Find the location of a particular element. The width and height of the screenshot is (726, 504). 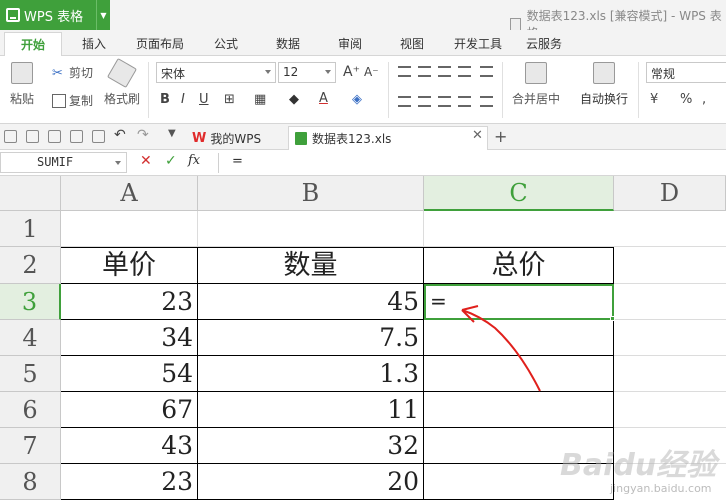

thousands-icon: , is located at coordinates (704, 99).